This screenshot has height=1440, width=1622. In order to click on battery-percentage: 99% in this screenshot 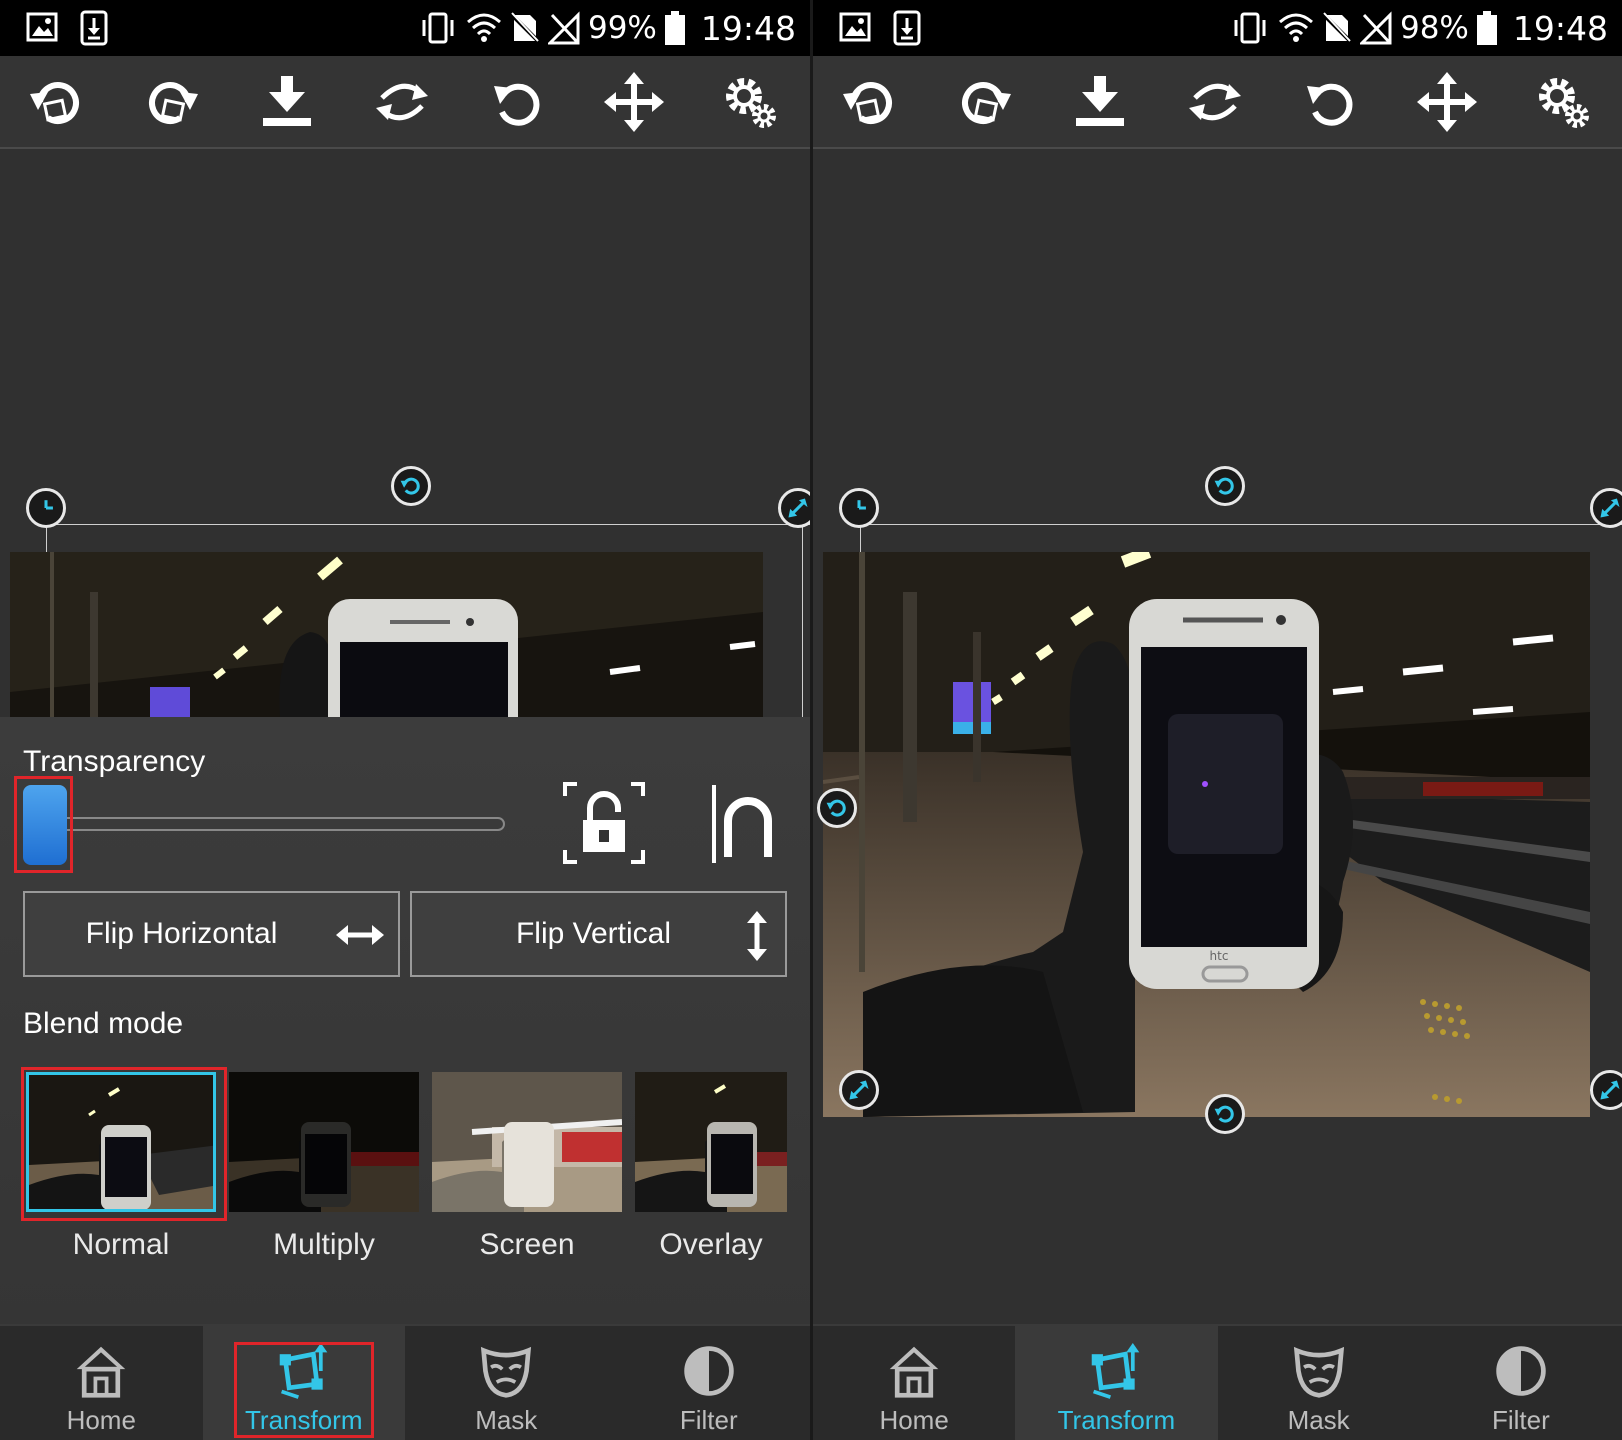, I will do `click(622, 28)`.